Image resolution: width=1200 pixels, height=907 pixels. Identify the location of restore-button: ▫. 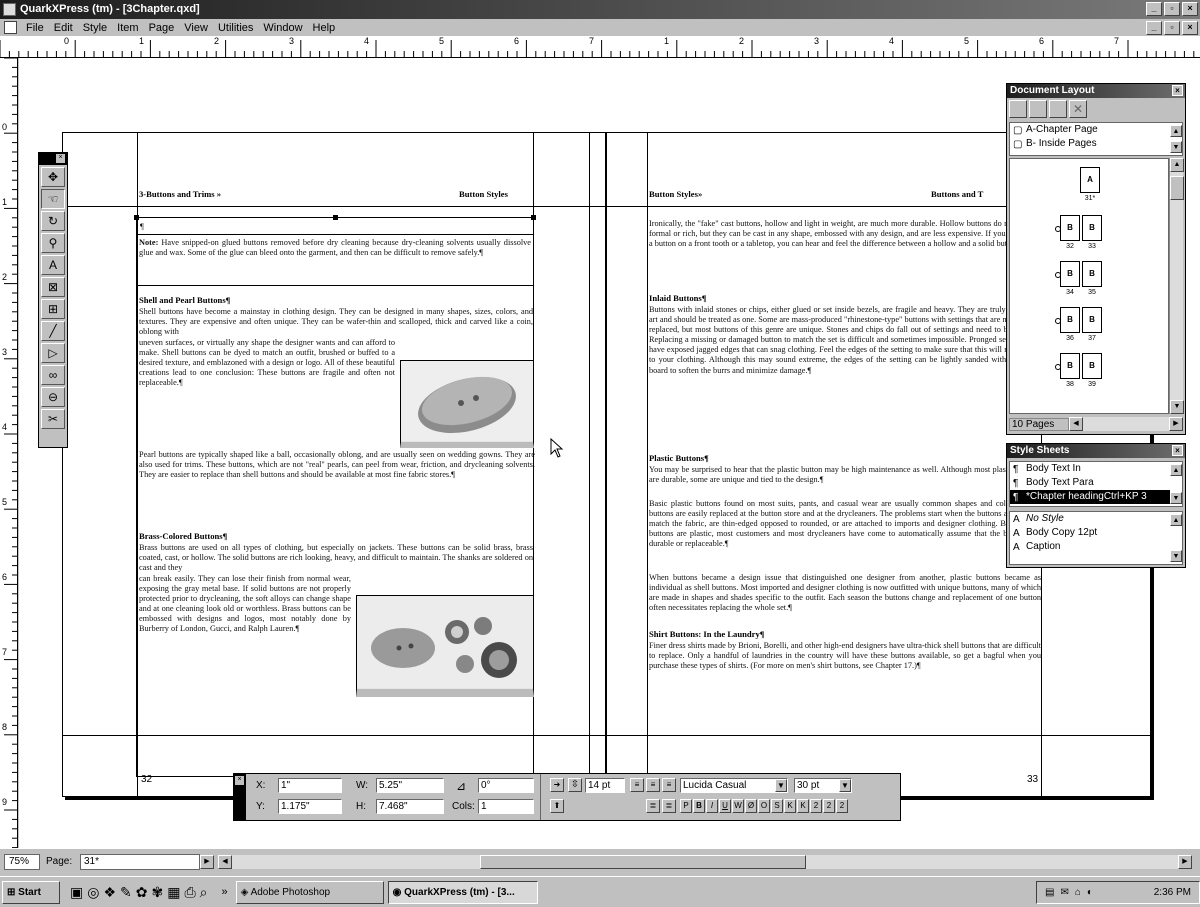
(1172, 9).